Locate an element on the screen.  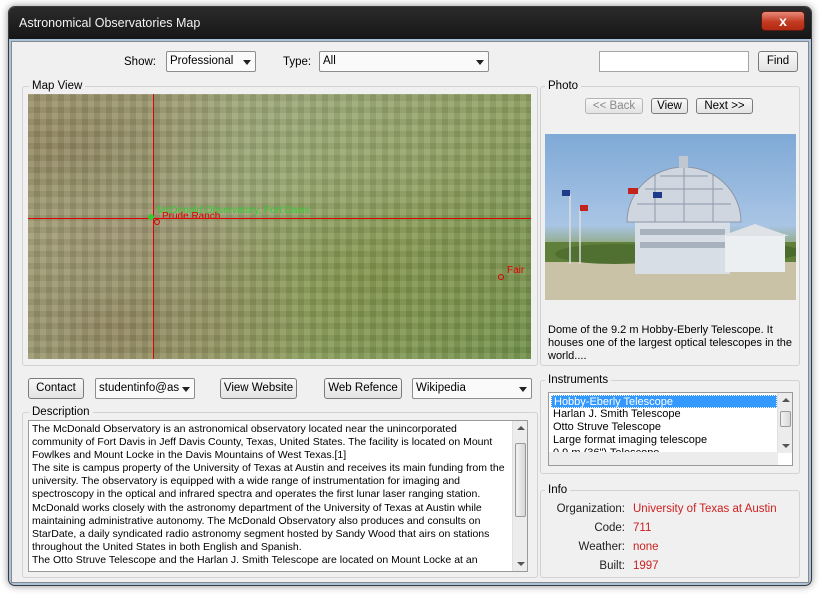
show-select: Professional is located at coordinates (211, 61).